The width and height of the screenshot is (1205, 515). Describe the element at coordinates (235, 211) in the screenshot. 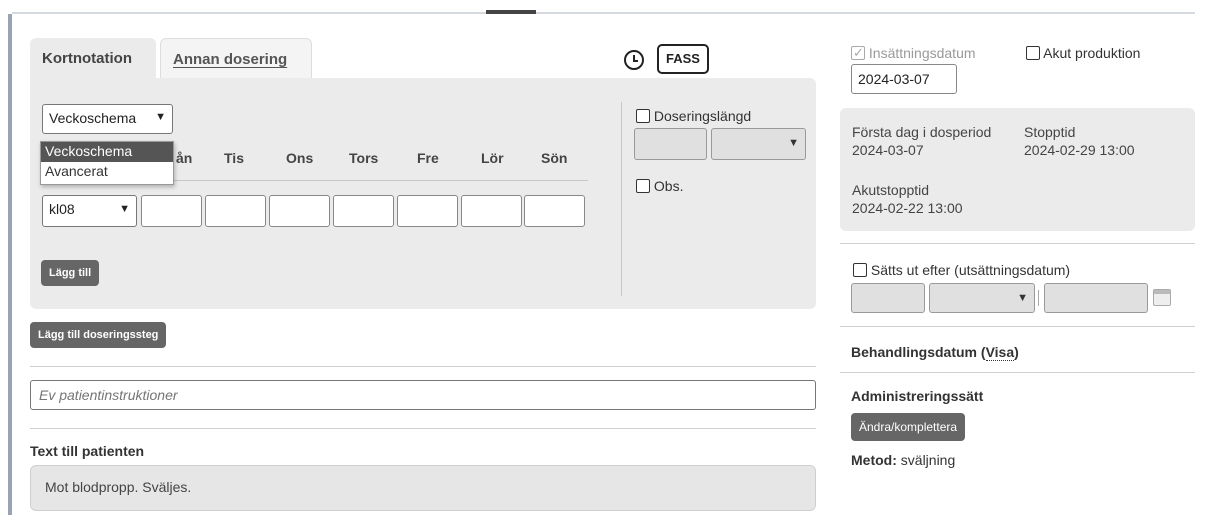

I see `dose-input-tis` at that location.